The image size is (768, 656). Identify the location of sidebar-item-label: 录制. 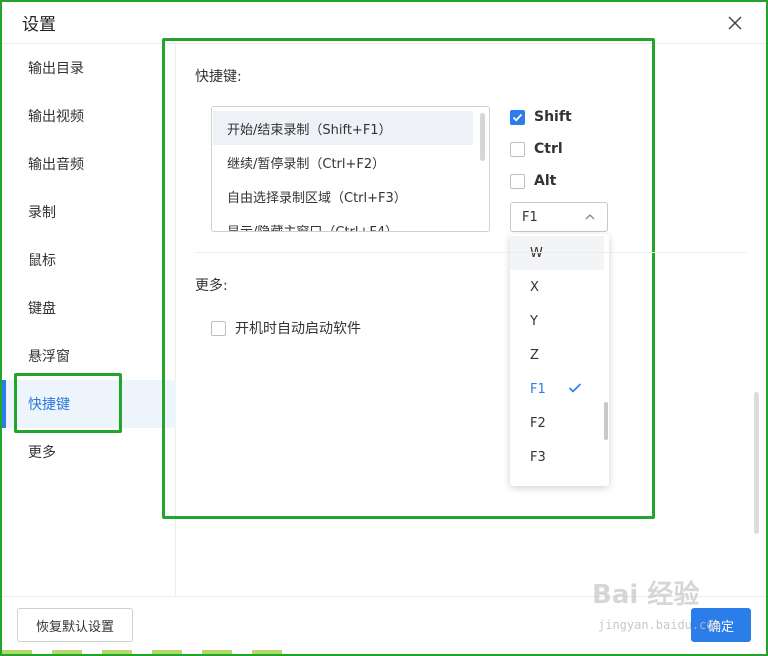
(42, 213).